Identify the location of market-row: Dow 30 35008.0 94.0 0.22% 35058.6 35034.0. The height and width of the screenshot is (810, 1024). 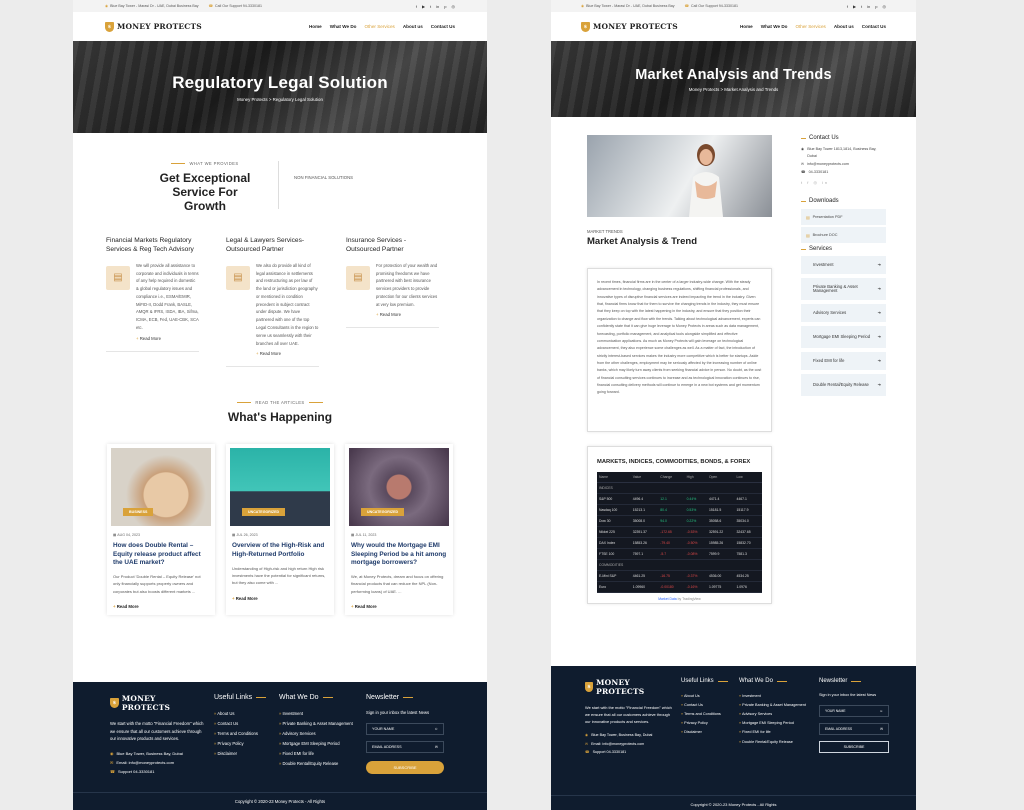
(679, 521).